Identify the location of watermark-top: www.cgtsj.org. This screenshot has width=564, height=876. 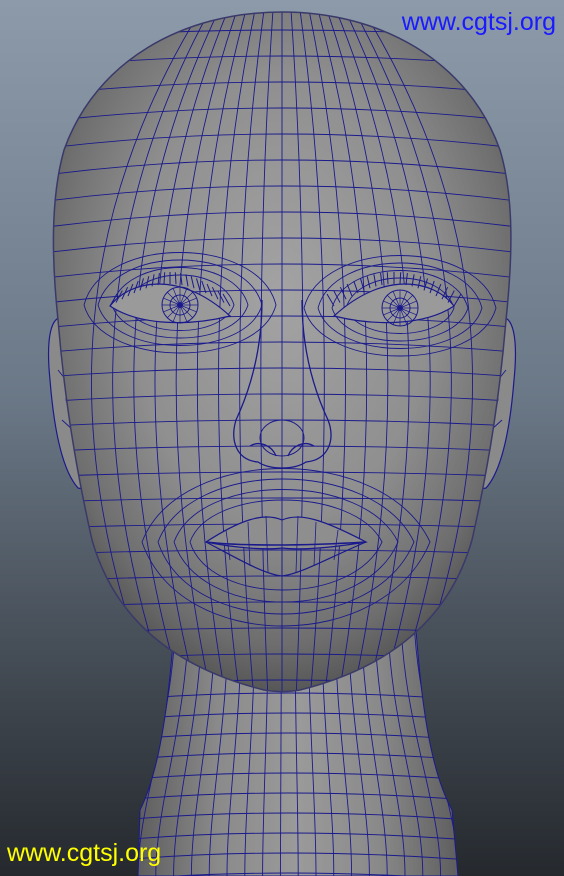
(478, 22).